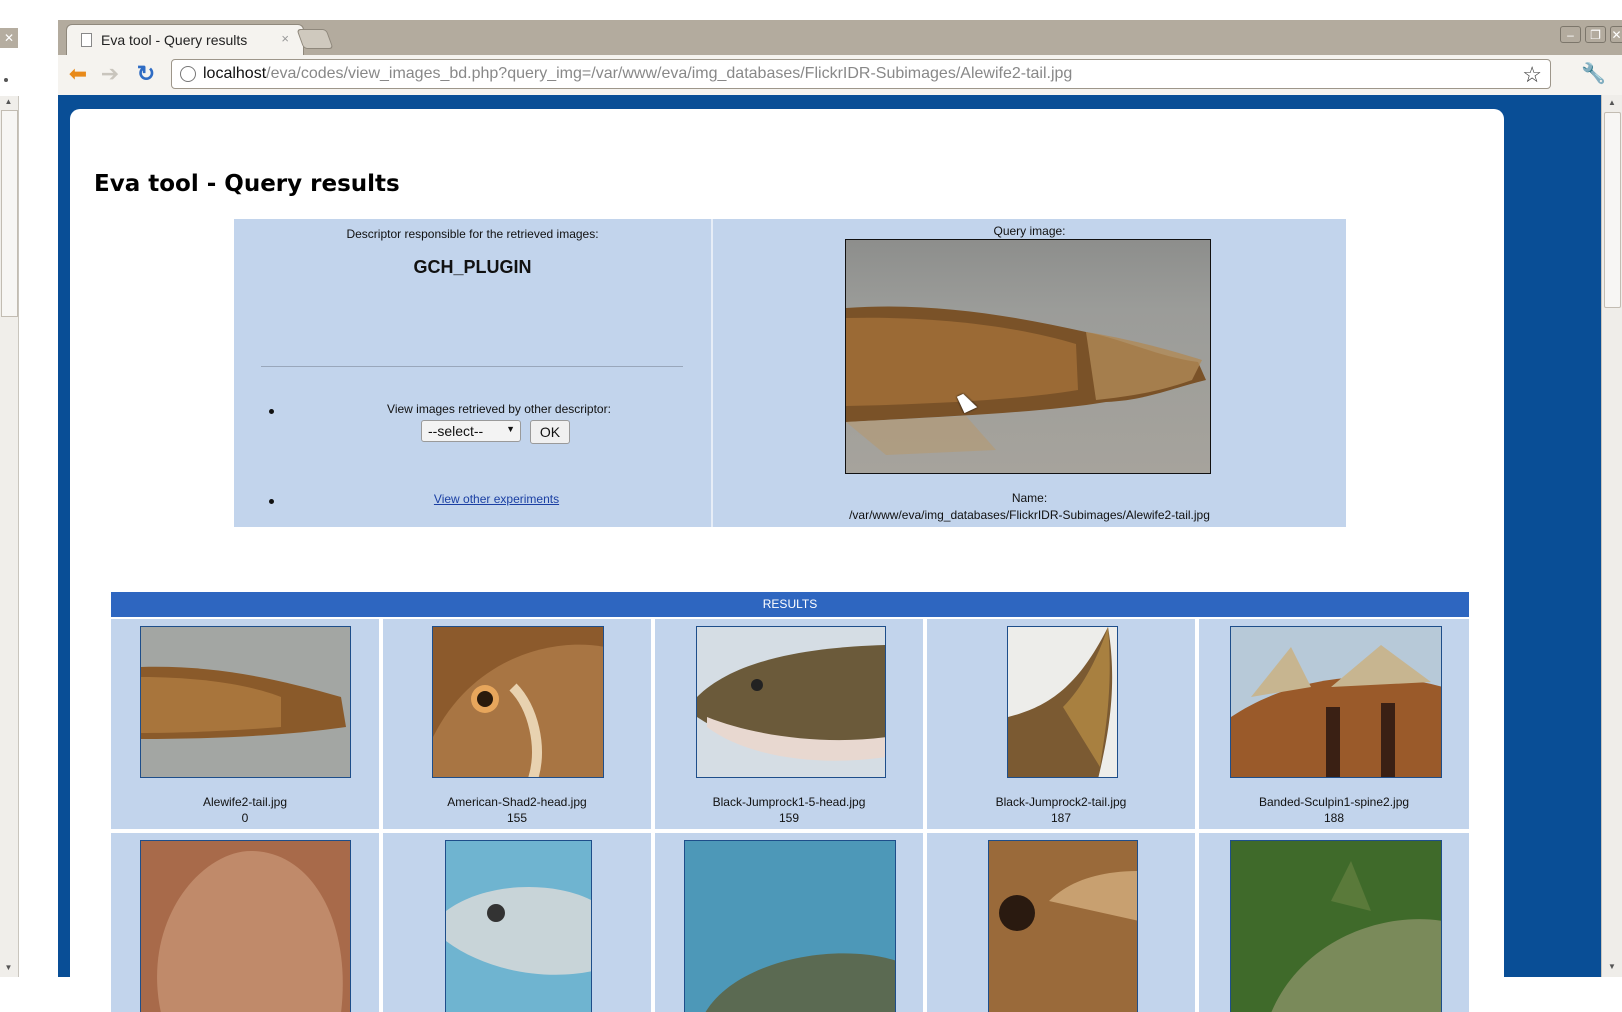 The height and width of the screenshot is (1012, 1622). What do you see at coordinates (1334, 818) in the screenshot?
I see `result-score: 188` at bounding box center [1334, 818].